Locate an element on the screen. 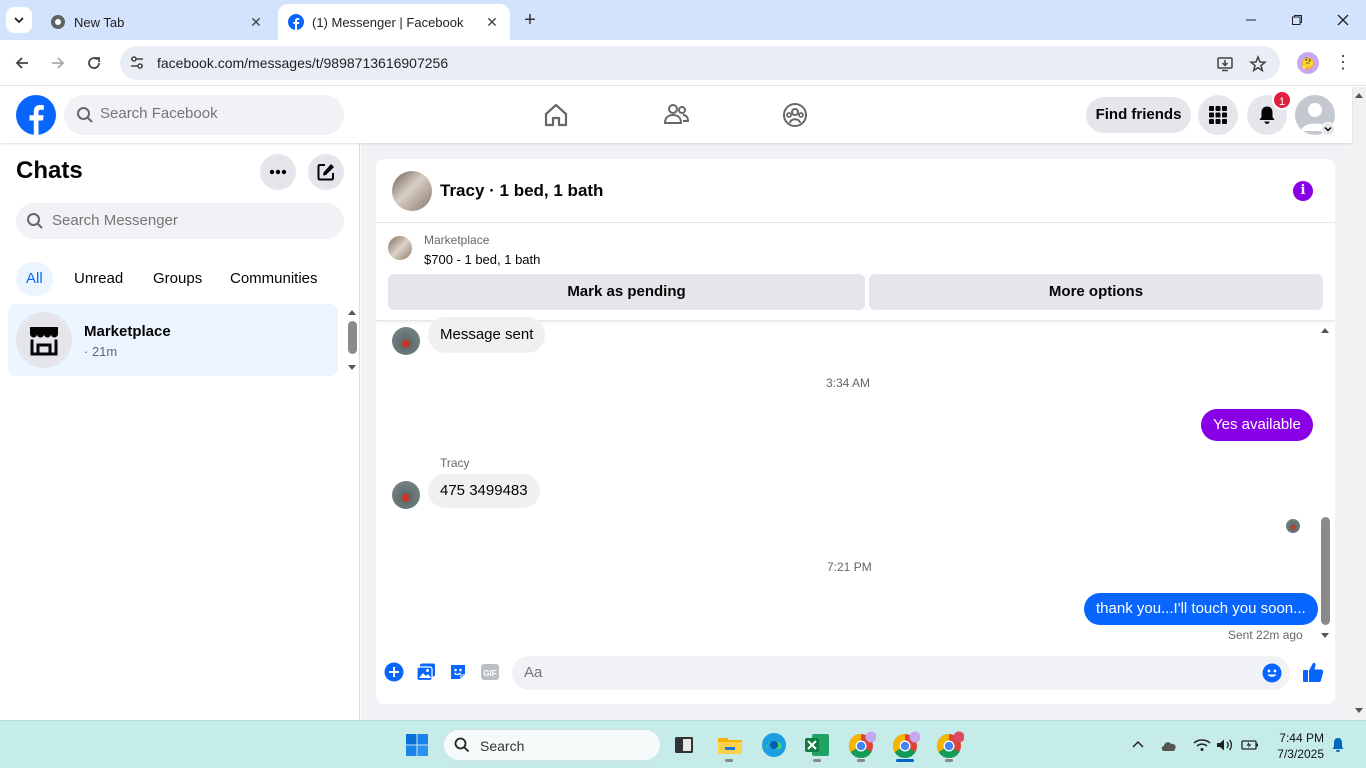 This screenshot has width=1366, height=768. new-tab-button: + is located at coordinates (530, 20).